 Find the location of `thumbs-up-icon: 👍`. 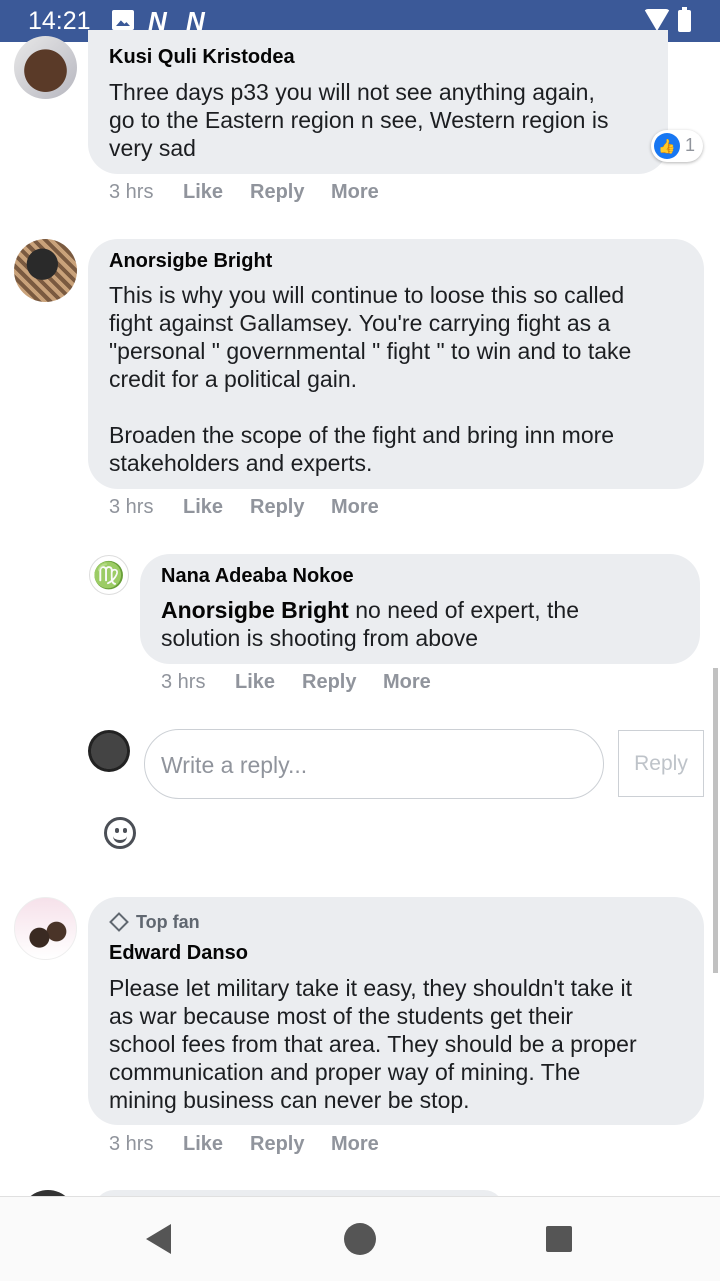

thumbs-up-icon: 👍 is located at coordinates (667, 146).